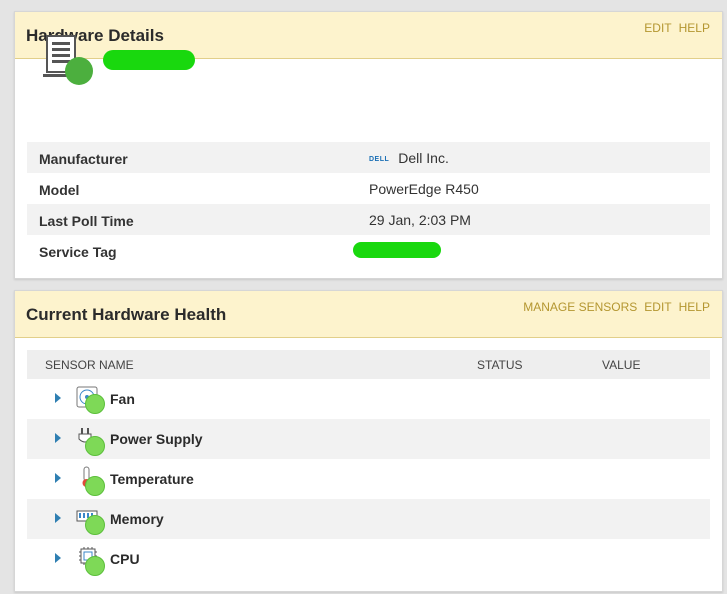 This screenshot has width=727, height=594. What do you see at coordinates (368, 559) in the screenshot?
I see `sensor-row-cpu: CPU` at bounding box center [368, 559].